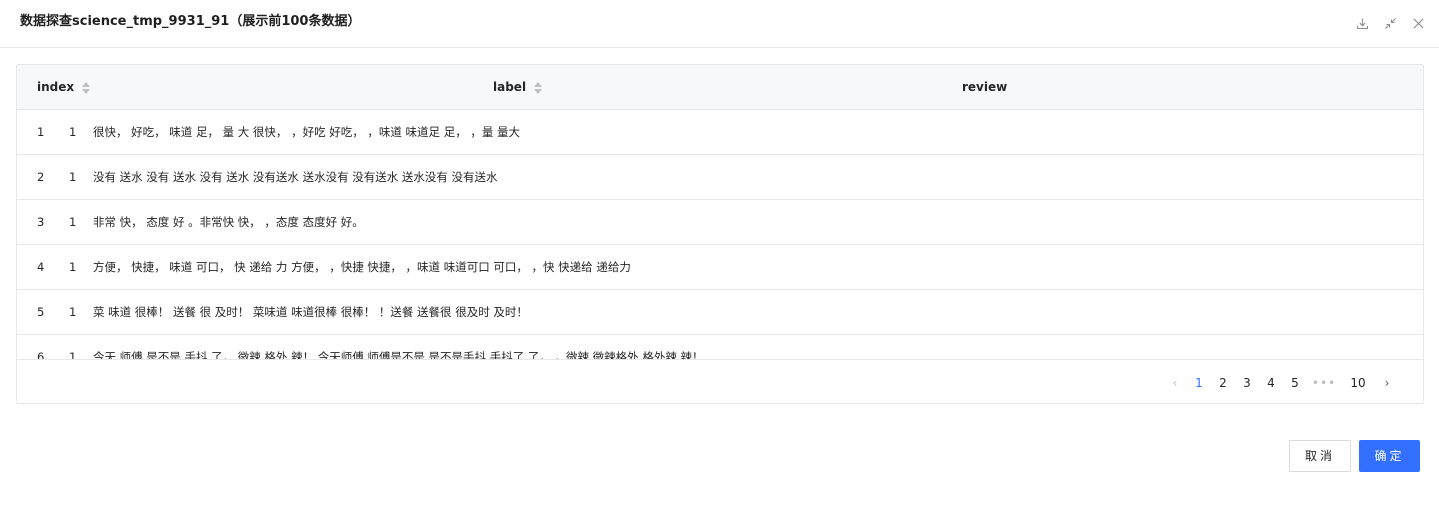  I want to click on confirm-button: 确定, so click(1389, 456).